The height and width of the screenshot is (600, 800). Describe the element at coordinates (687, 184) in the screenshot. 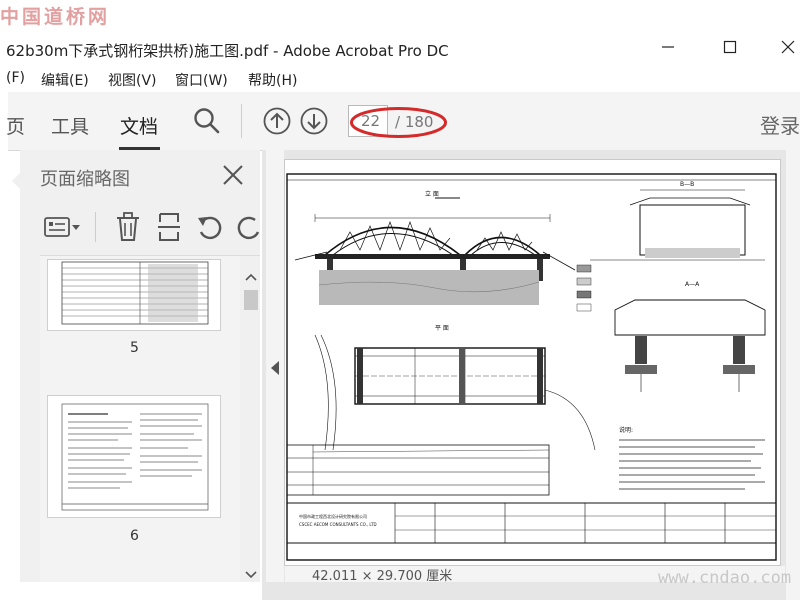

I see `drawing-title-section-b: B—B` at that location.